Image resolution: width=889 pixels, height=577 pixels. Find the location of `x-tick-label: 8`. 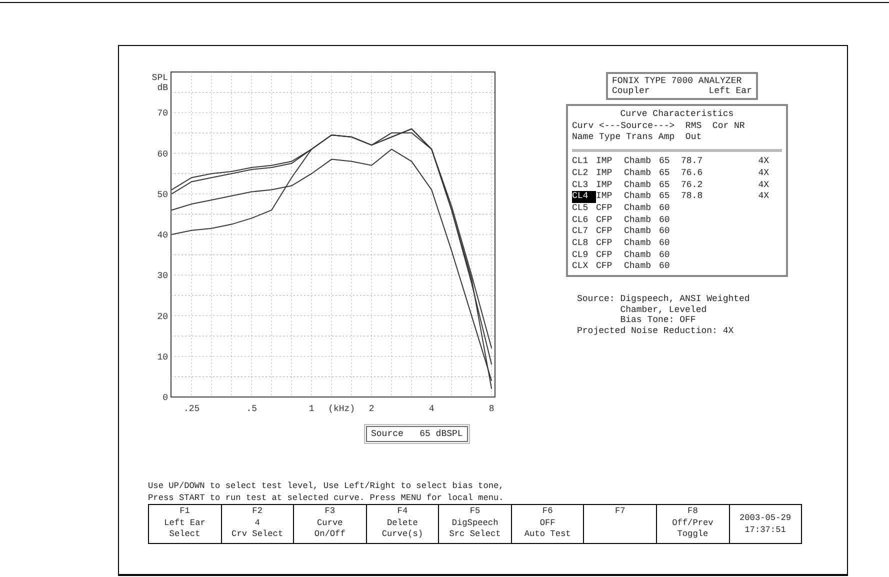

x-tick-label: 8 is located at coordinates (491, 408).